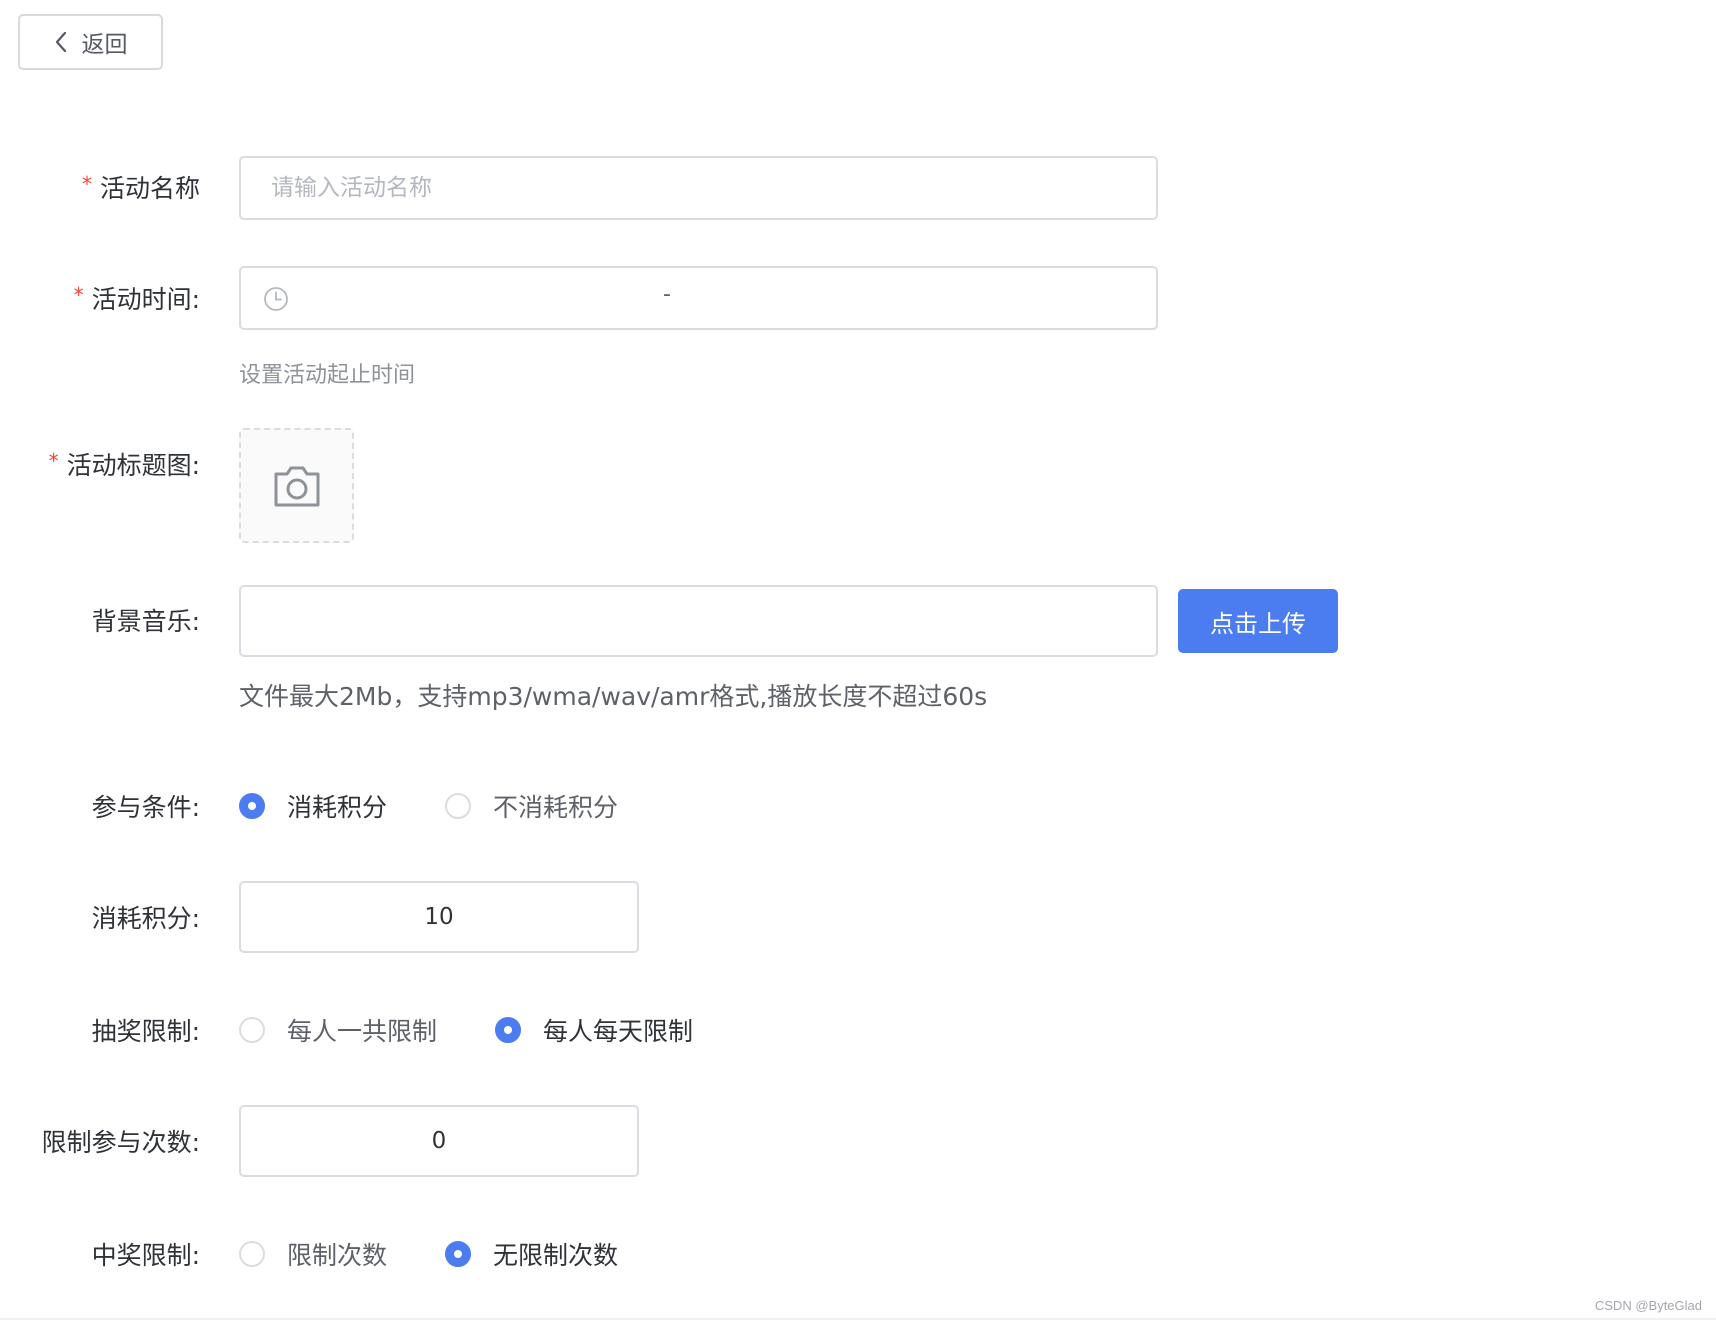 This screenshot has height=1328, width=1716. I want to click on title-image-label: * 活动标题图:, so click(124, 464).